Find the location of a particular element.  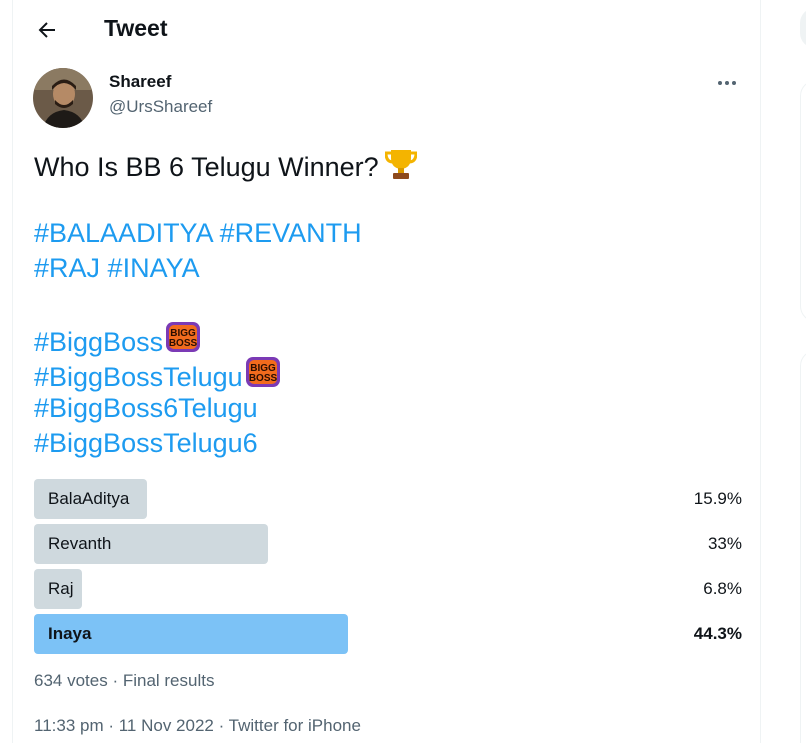

hashtag-link: #RAJ is located at coordinates (67, 268).